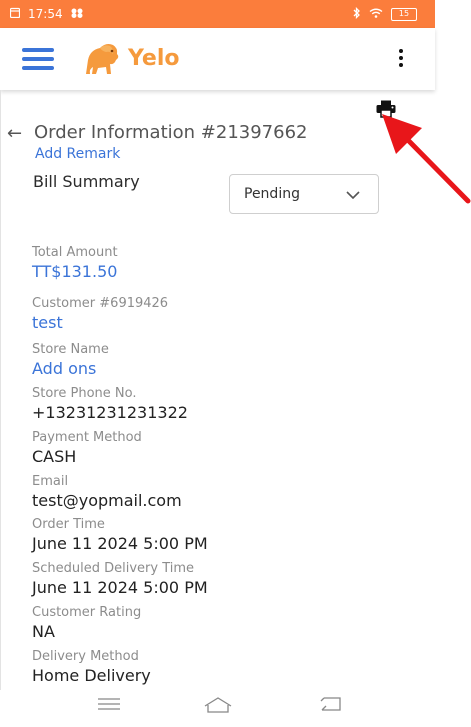 The width and height of the screenshot is (471, 727). What do you see at coordinates (171, 132) in the screenshot?
I see `page-title: Order Information #21397662` at bounding box center [171, 132].